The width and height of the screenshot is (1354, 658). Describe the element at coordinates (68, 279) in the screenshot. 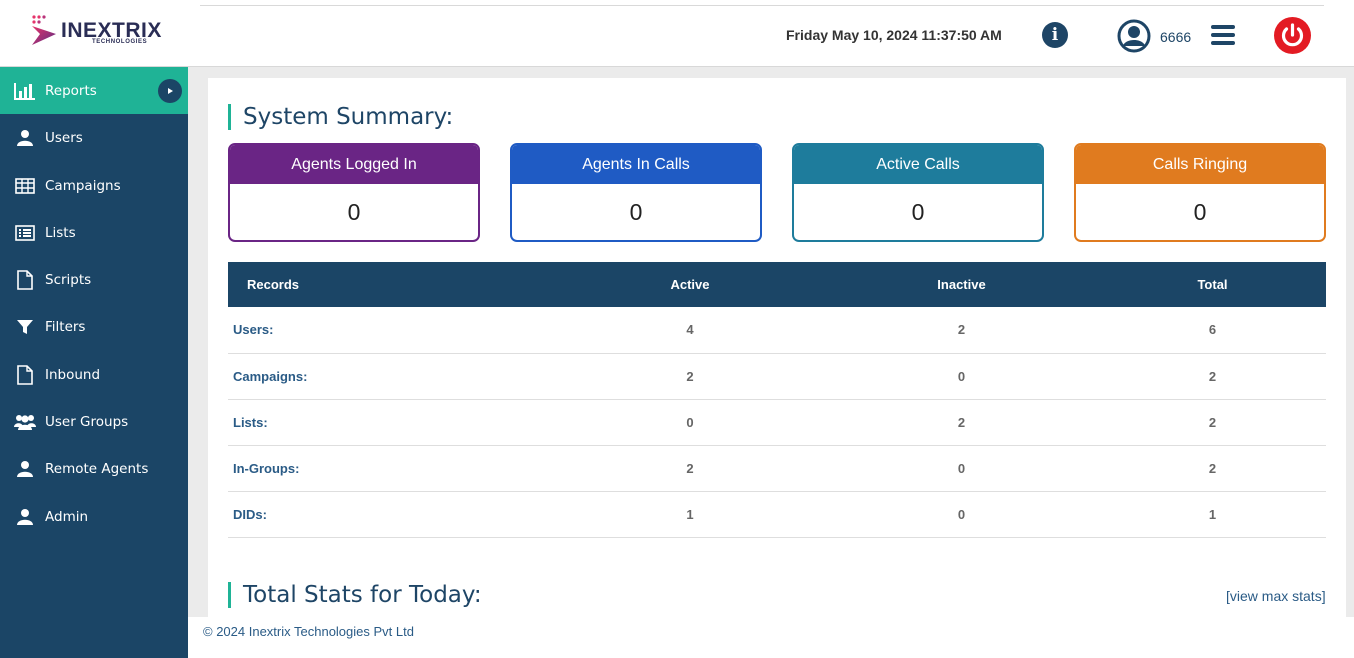

I see `sidebar-item-label: Scripts` at that location.